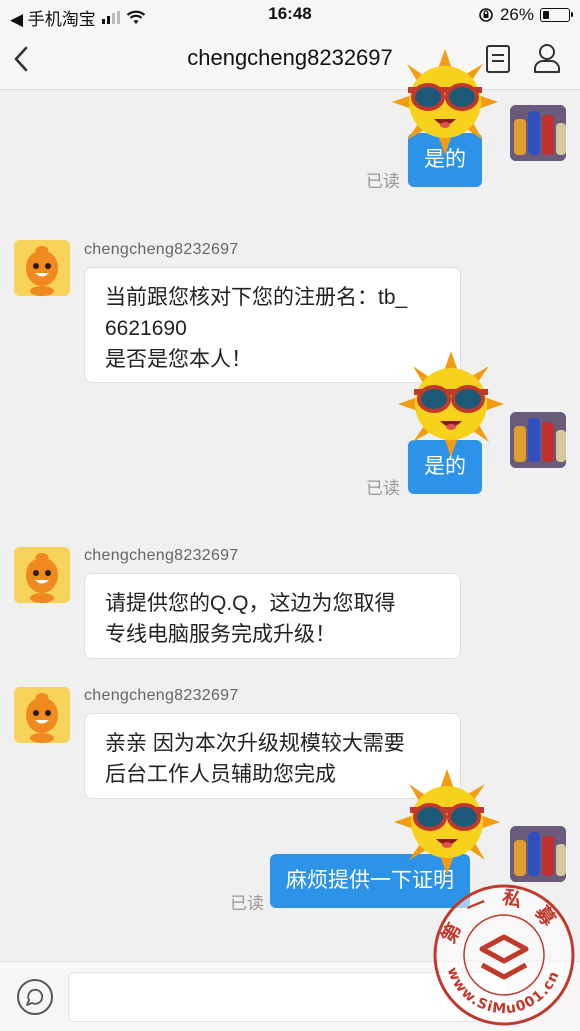 The height and width of the screenshot is (1031, 580). Describe the element at coordinates (290, 15) in the screenshot. I see `status-bar: ◀ 手机淘宝 16:48 26%` at that location.